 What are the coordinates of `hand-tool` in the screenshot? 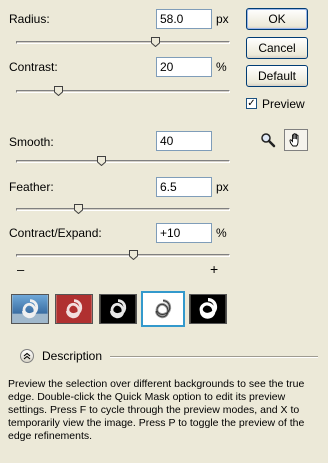 It's located at (296, 140).